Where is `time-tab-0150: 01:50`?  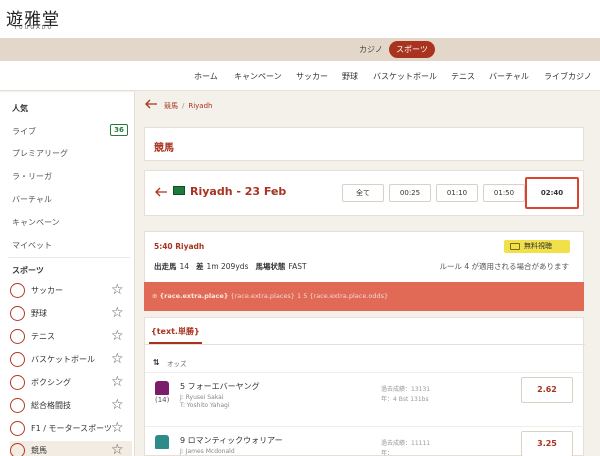 time-tab-0150: 01:50 is located at coordinates (504, 193).